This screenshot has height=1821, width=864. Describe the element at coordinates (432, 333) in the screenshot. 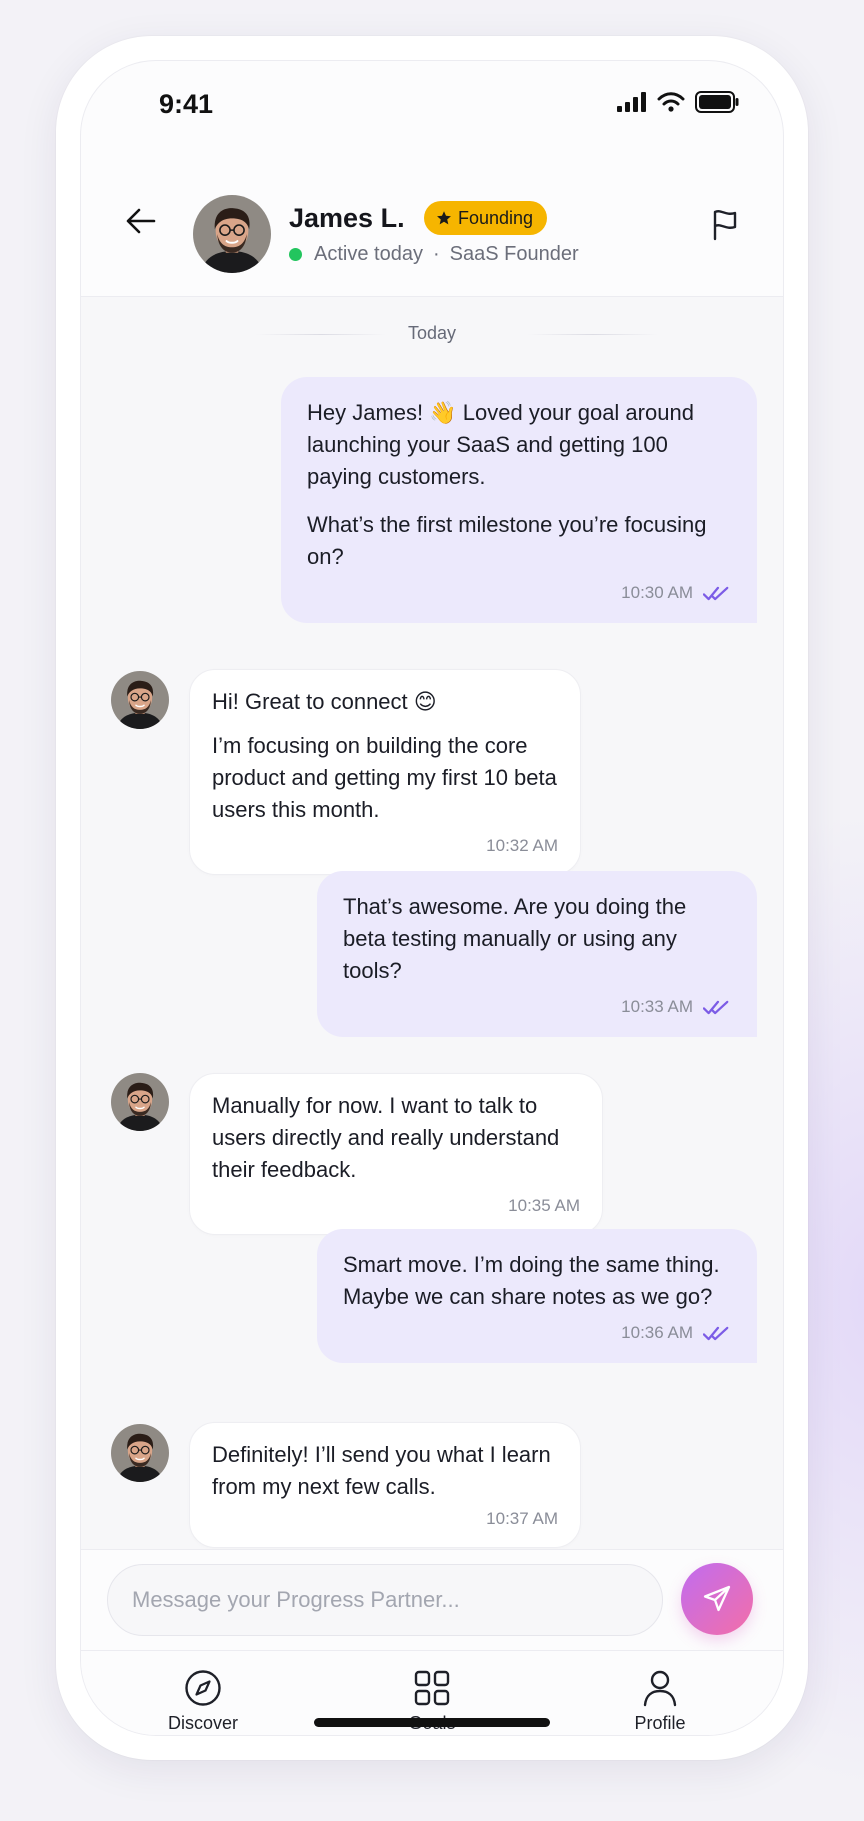

I see `day-separator: Today` at that location.